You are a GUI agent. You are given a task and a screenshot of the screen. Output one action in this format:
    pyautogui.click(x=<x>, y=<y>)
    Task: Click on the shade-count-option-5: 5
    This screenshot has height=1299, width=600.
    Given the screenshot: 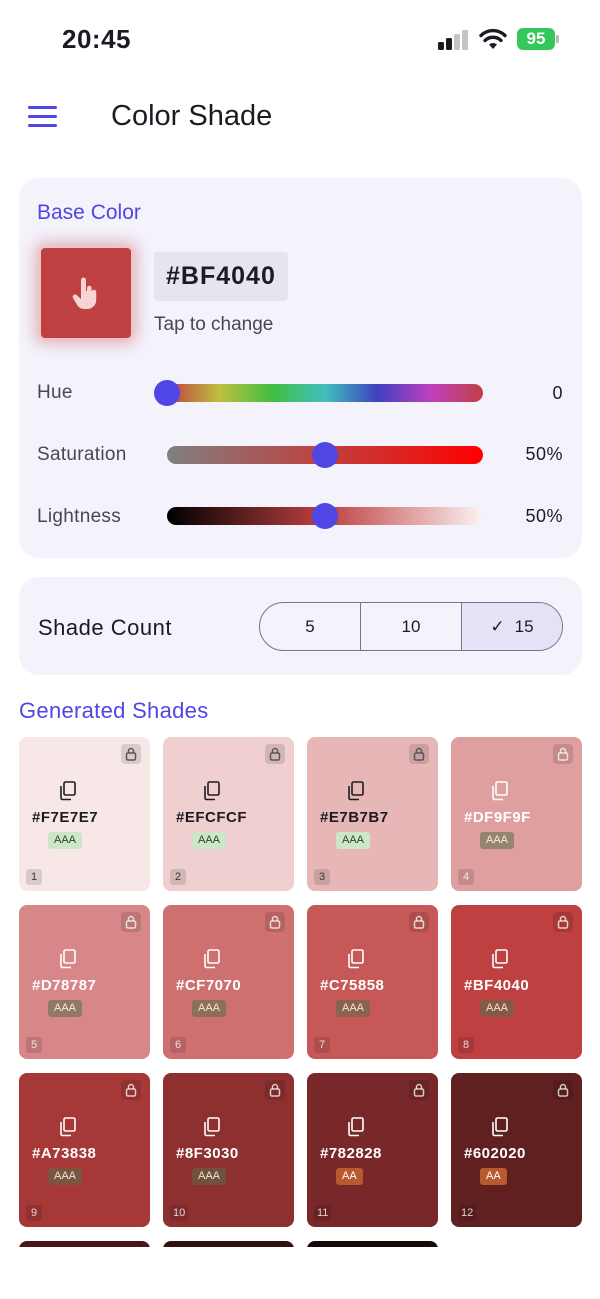 What is the action you would take?
    pyautogui.click(x=310, y=626)
    